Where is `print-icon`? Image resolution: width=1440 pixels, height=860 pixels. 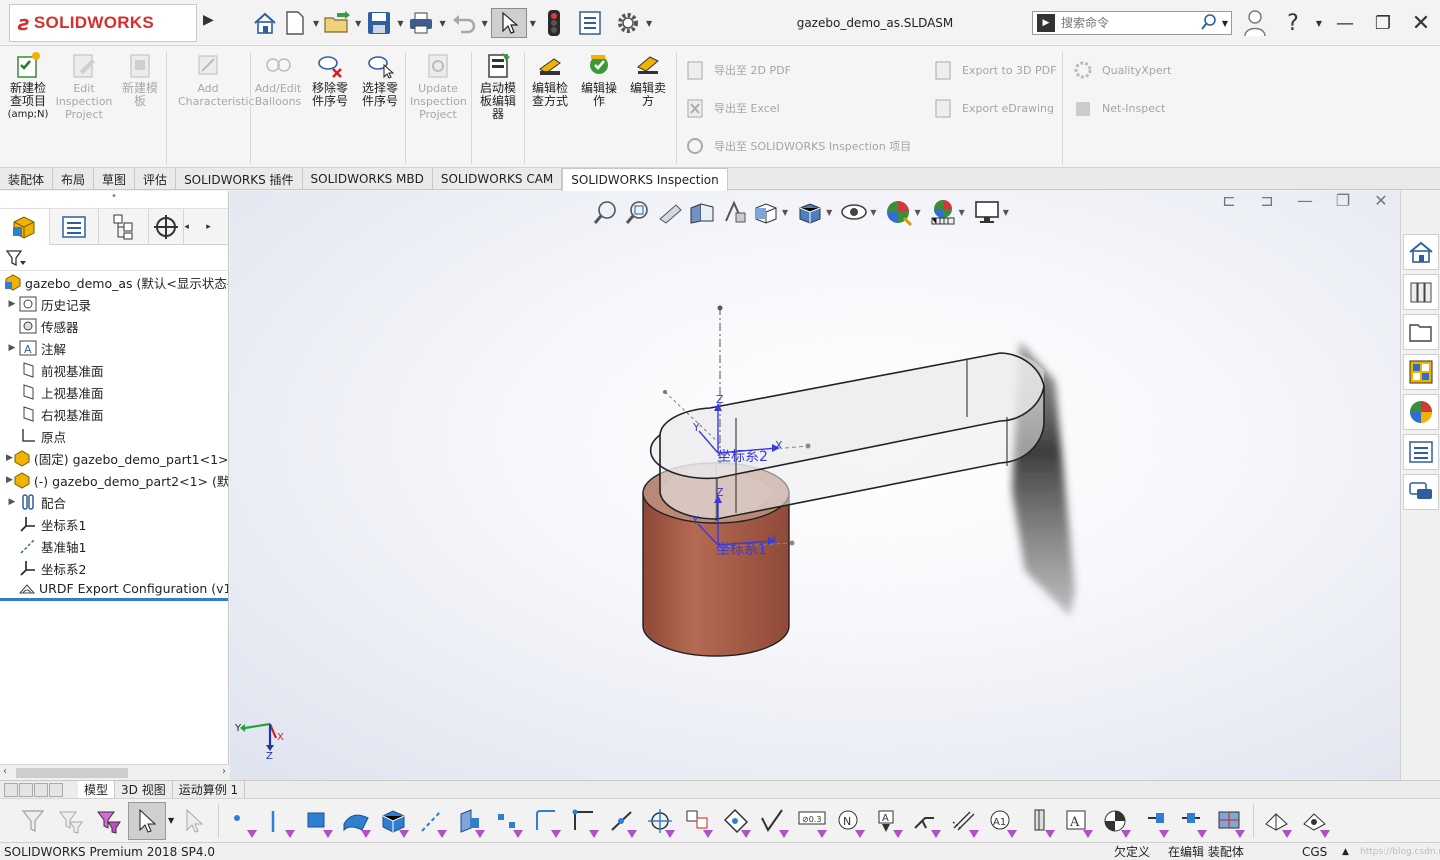
print-icon is located at coordinates (421, 23).